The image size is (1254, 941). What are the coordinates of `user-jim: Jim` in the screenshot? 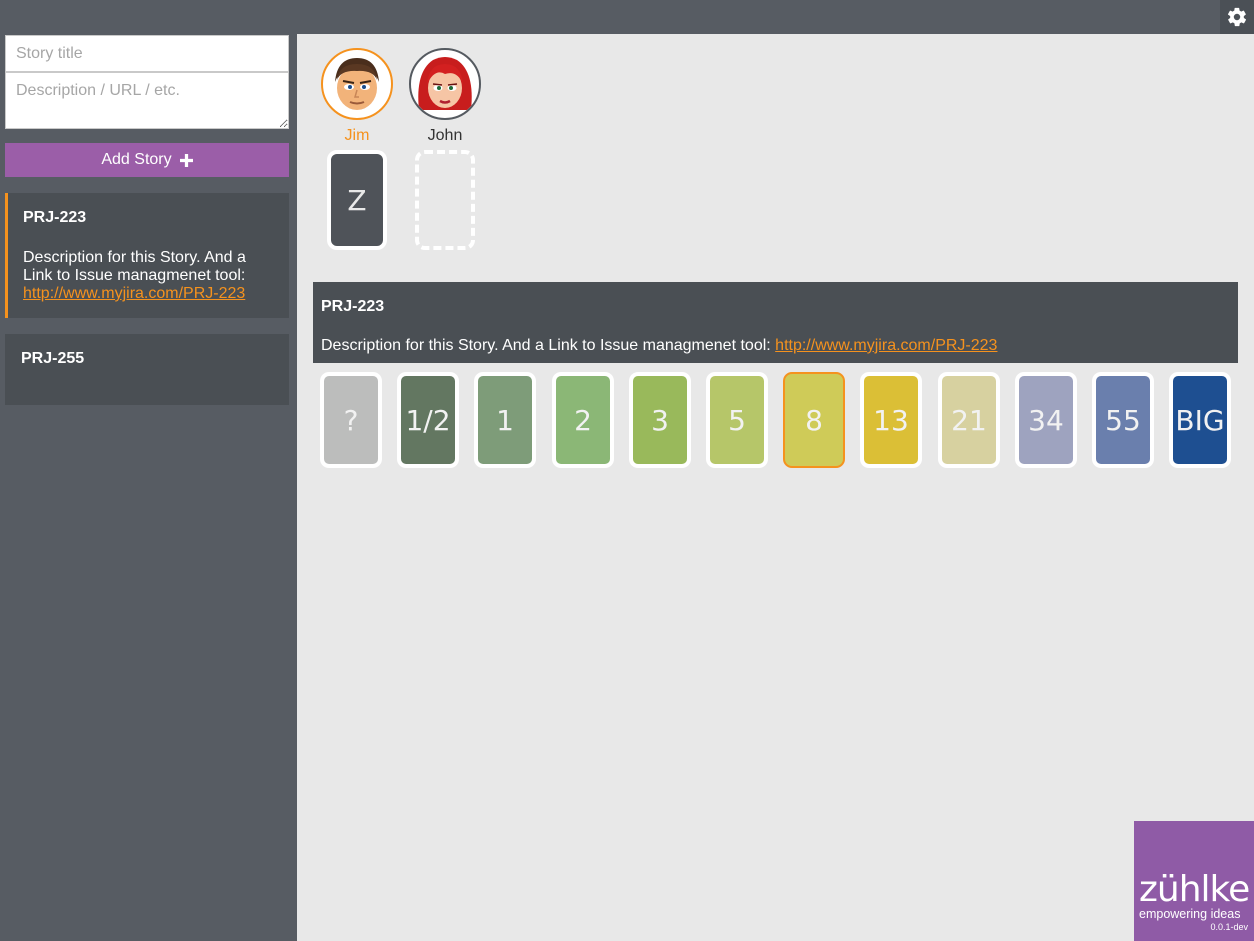 It's located at (357, 96).